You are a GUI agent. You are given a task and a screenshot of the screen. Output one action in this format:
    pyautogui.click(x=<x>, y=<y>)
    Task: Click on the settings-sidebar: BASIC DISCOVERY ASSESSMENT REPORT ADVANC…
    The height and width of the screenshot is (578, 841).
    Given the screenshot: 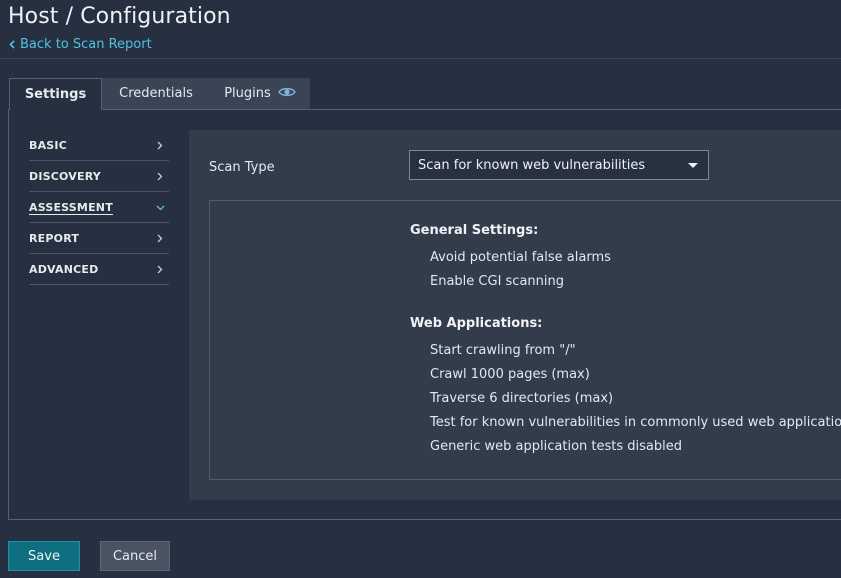 What is the action you would take?
    pyautogui.click(x=99, y=207)
    